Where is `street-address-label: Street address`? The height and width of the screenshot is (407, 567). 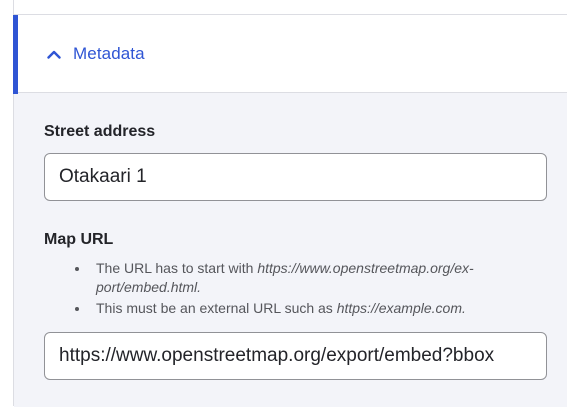
street-address-label: Street address is located at coordinates (100, 131).